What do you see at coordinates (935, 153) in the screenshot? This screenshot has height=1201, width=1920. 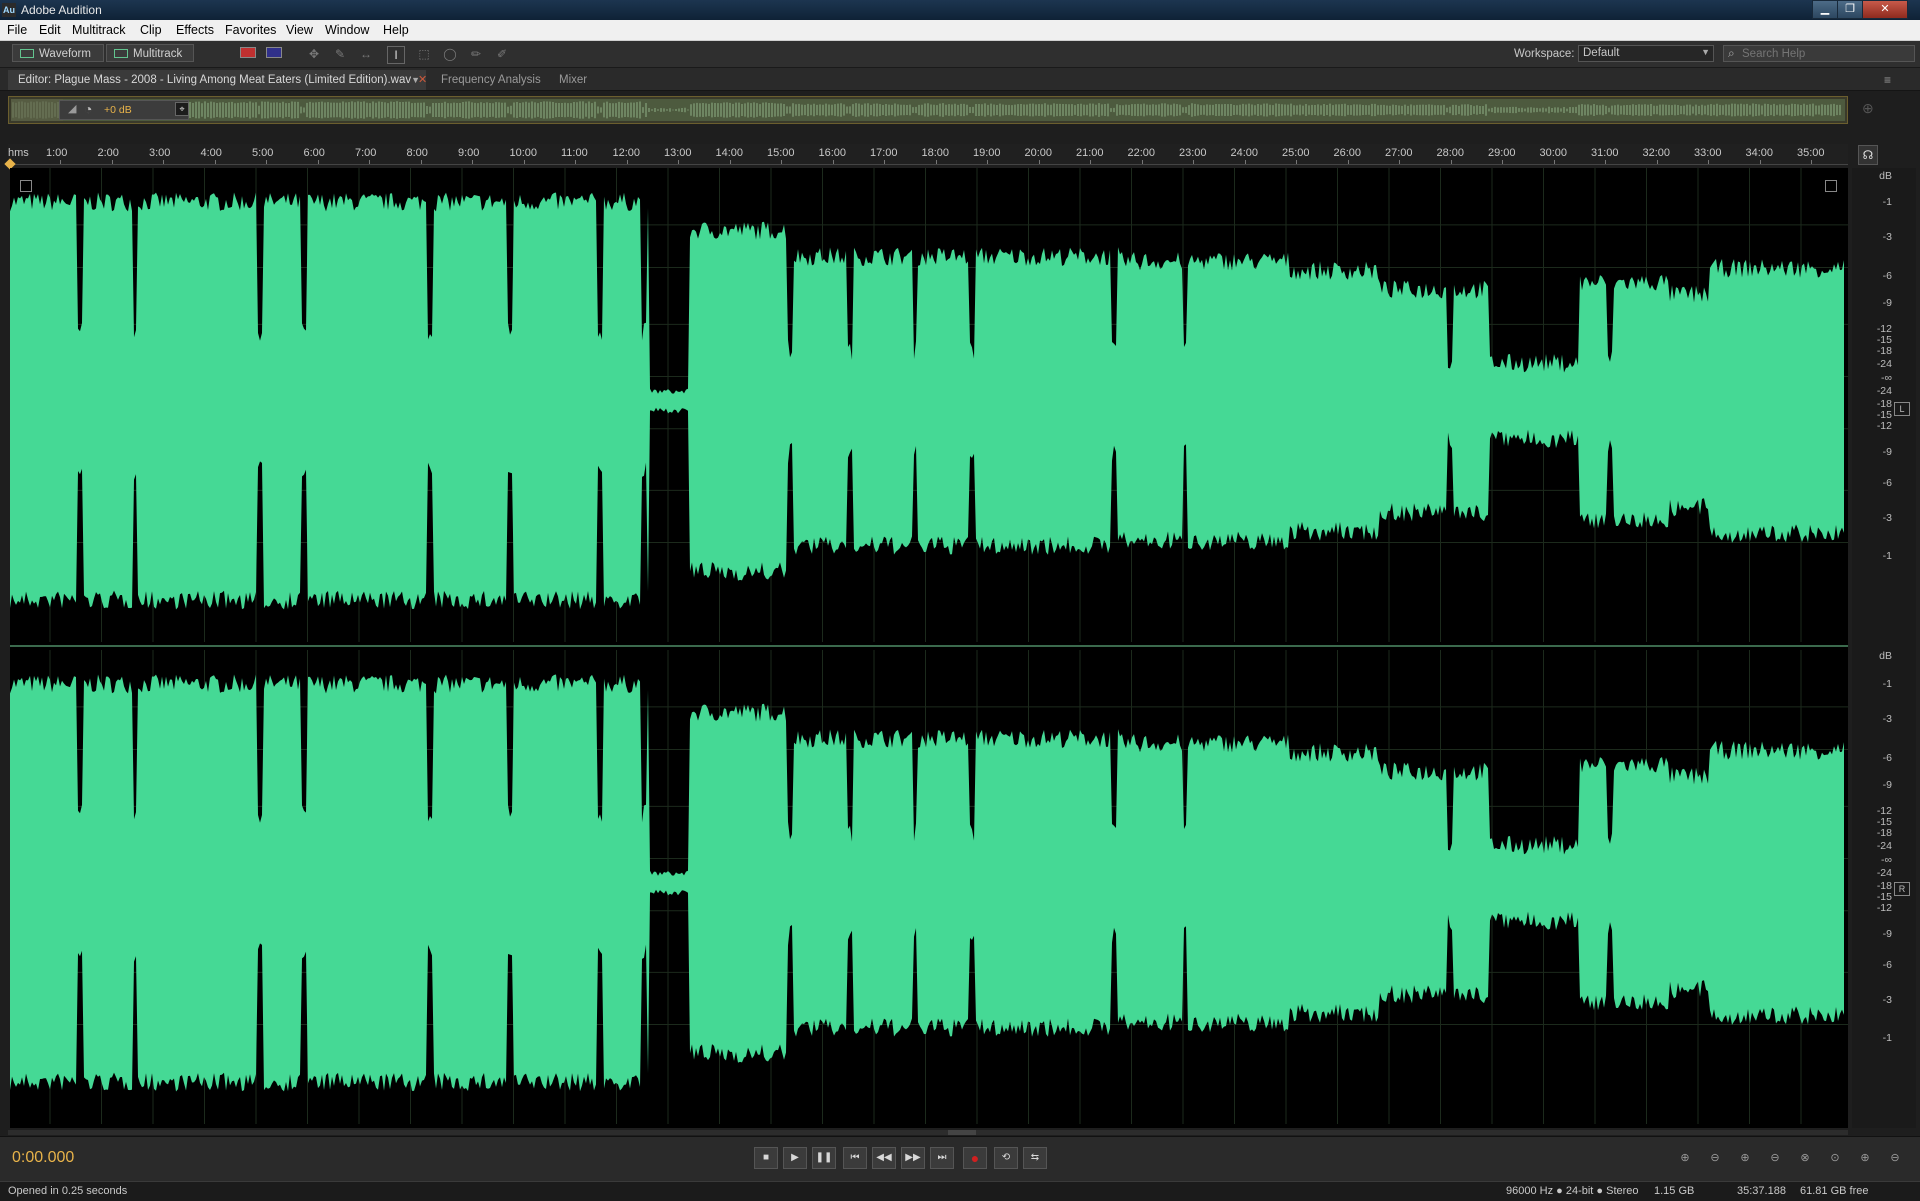 I see `ruler-tick-label: 18:00` at bounding box center [935, 153].